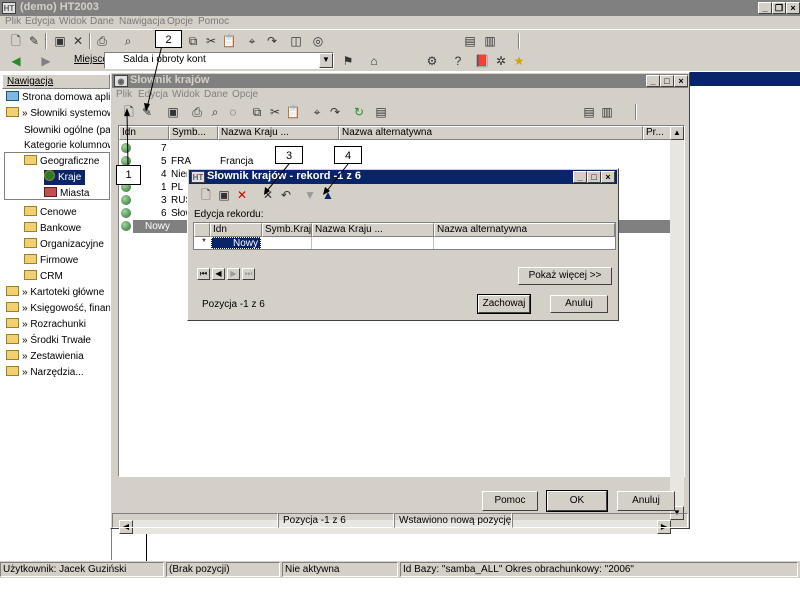 The width and height of the screenshot is (800, 600). What do you see at coordinates (168, 39) in the screenshot?
I see `callout-2: 2` at bounding box center [168, 39].